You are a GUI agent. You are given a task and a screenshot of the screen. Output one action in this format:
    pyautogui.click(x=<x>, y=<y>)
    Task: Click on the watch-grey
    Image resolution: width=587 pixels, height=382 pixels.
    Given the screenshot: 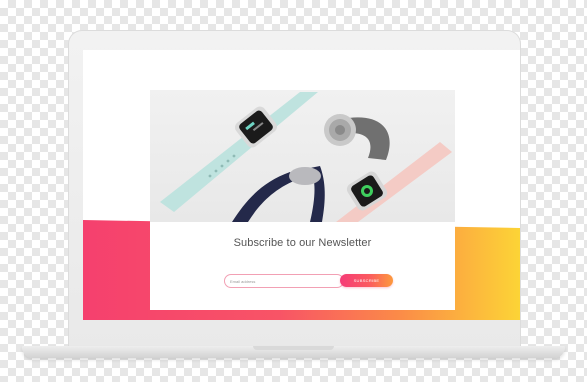 What is the action you would take?
    pyautogui.click(x=357, y=137)
    